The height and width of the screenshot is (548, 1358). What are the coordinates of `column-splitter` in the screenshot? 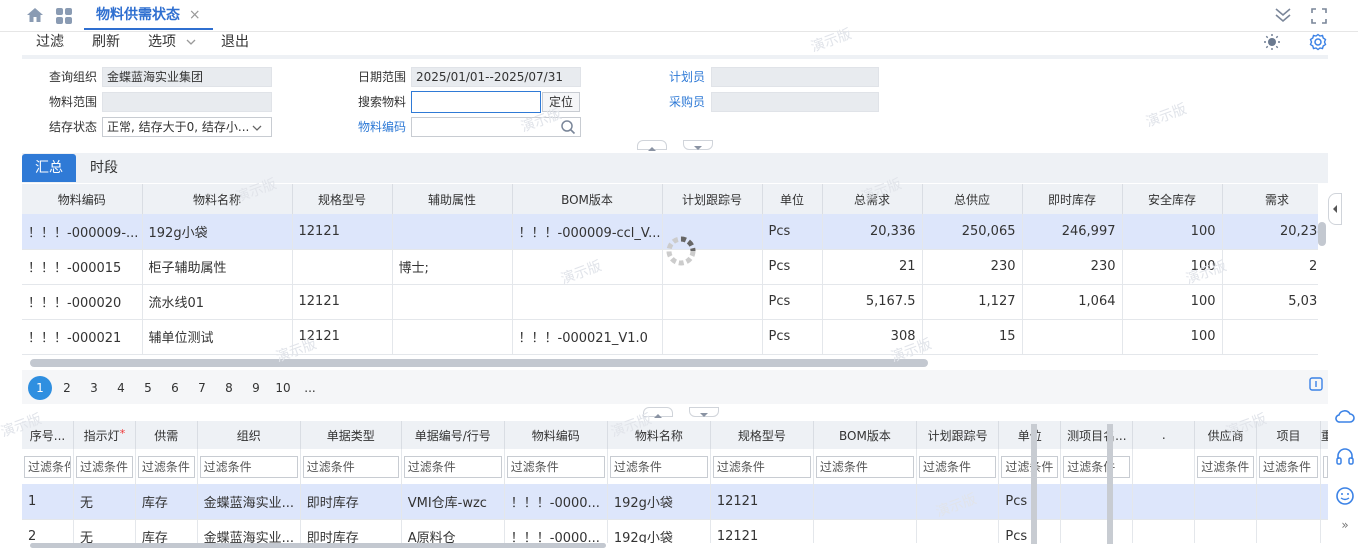 It's located at (1110, 484).